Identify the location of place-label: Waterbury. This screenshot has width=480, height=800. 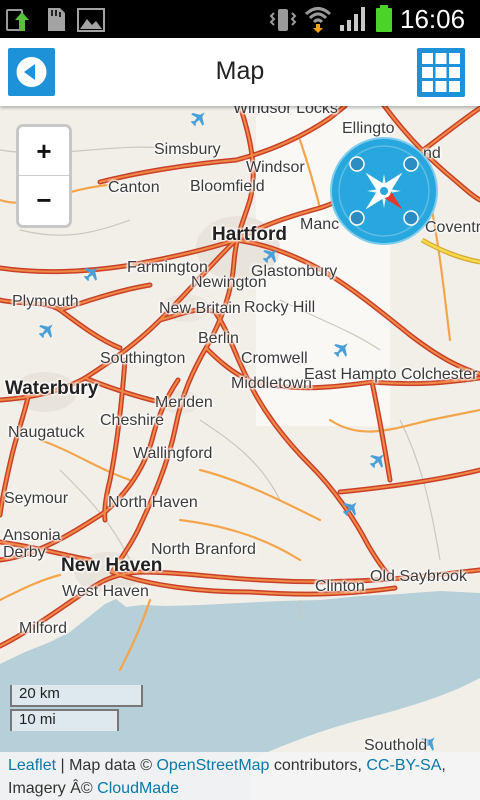
(52, 388).